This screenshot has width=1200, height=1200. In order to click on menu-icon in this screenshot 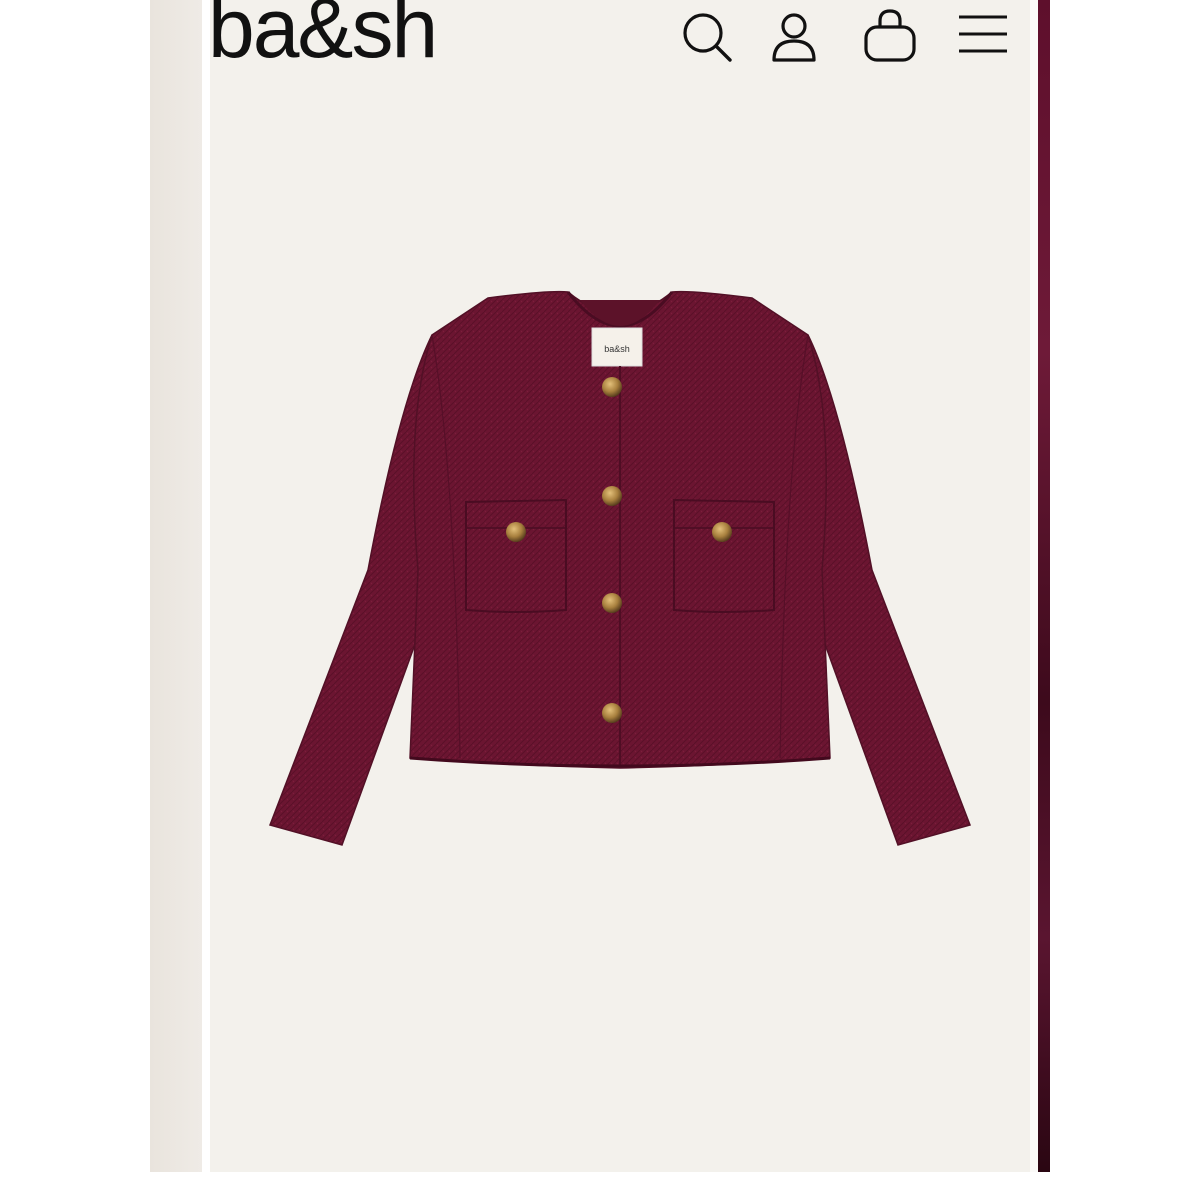, I will do `click(983, 36)`.